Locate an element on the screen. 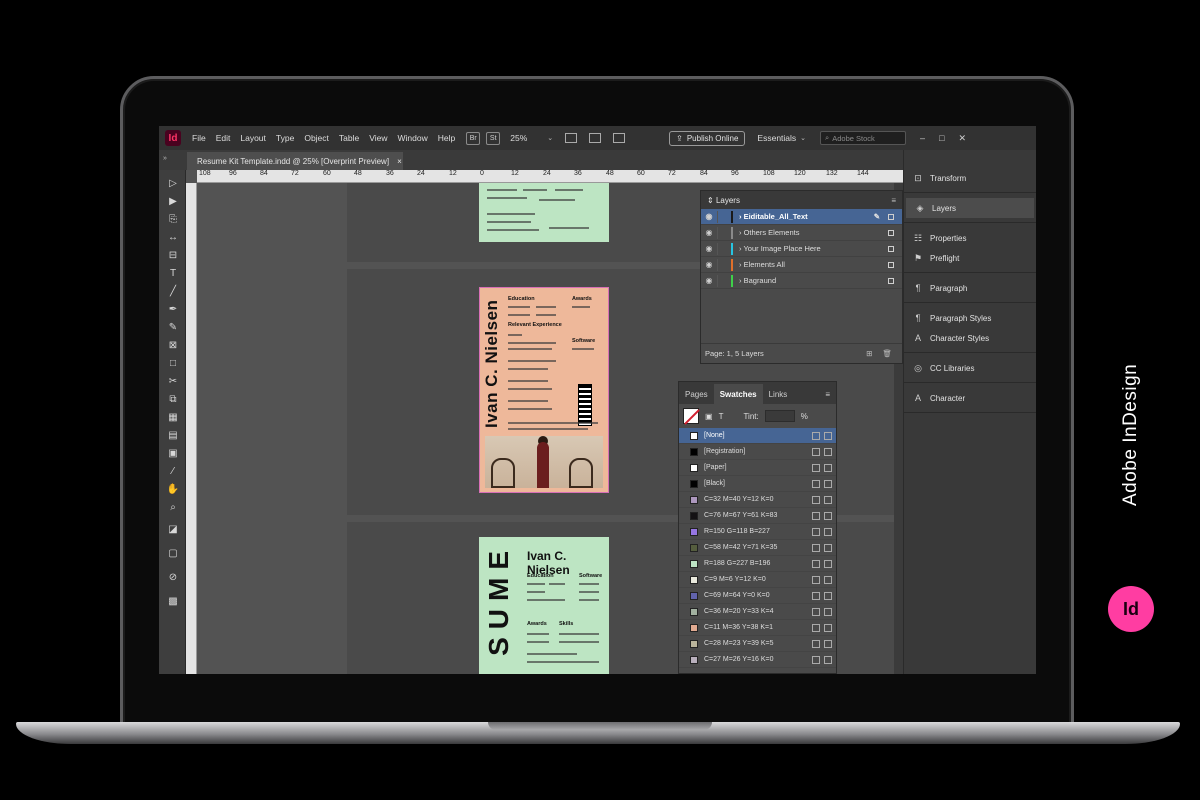 This screenshot has width=1200, height=800. eyedropper-tool-icon: ⁄ is located at coordinates (173, 471).